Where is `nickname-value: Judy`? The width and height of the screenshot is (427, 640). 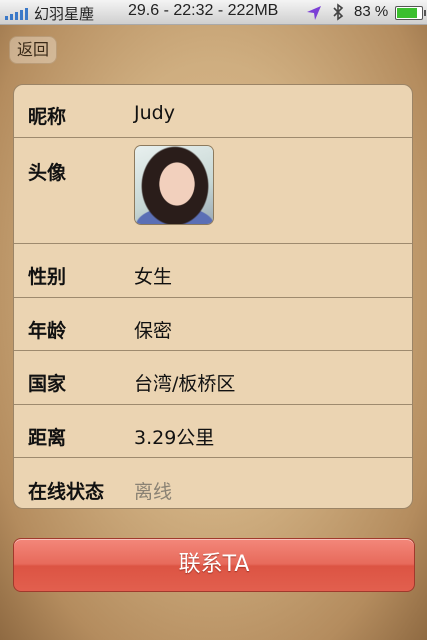 nickname-value: Judy is located at coordinates (154, 113).